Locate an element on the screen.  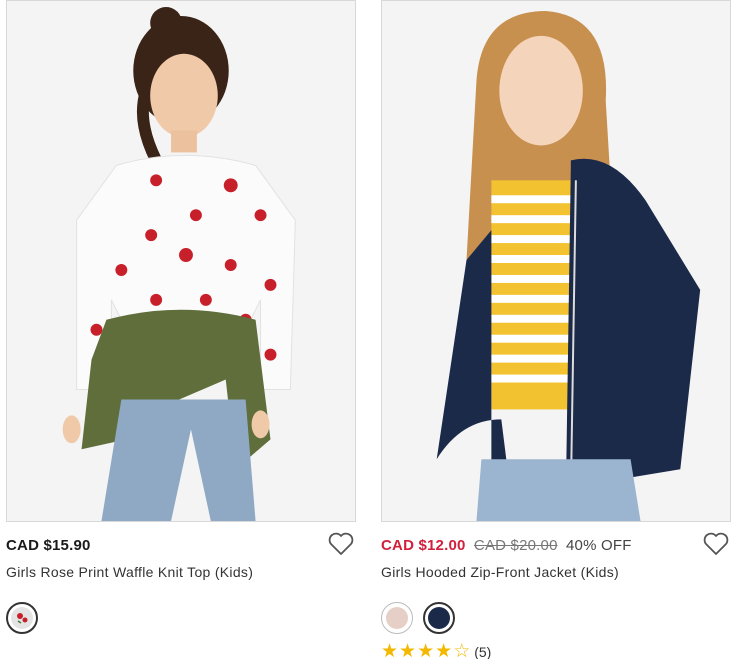
price-row: CAD $12.00 CAD $20.00 40% OFF is located at coordinates (556, 543).